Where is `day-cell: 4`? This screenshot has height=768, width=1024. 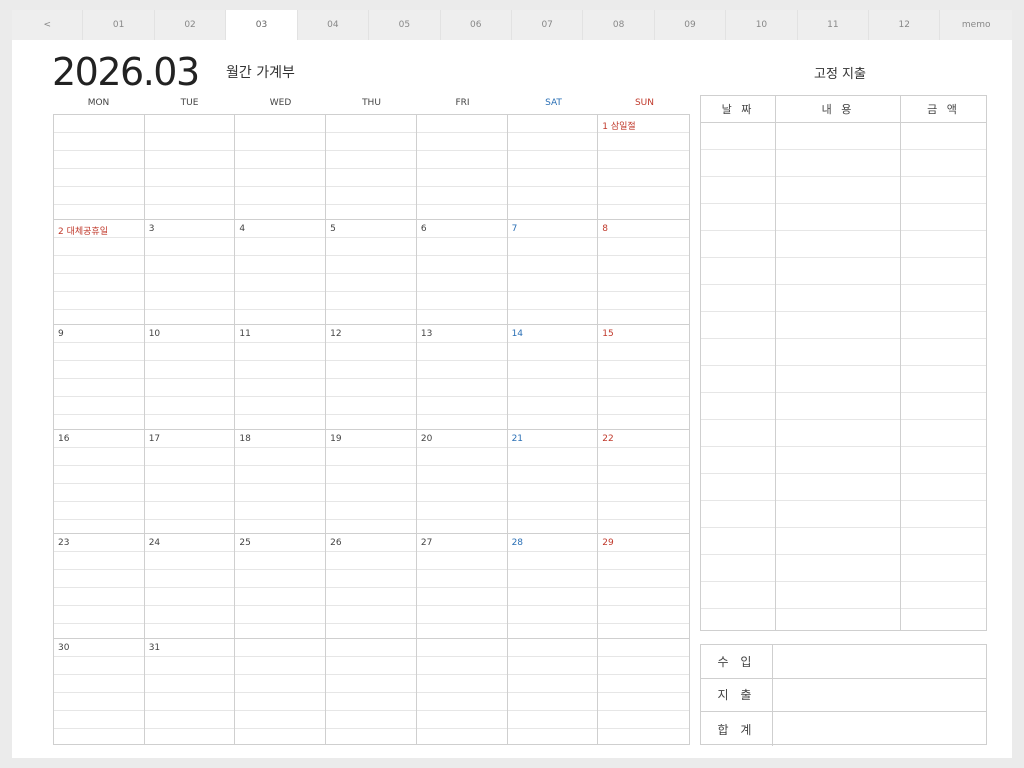 day-cell: 4 is located at coordinates (281, 272).